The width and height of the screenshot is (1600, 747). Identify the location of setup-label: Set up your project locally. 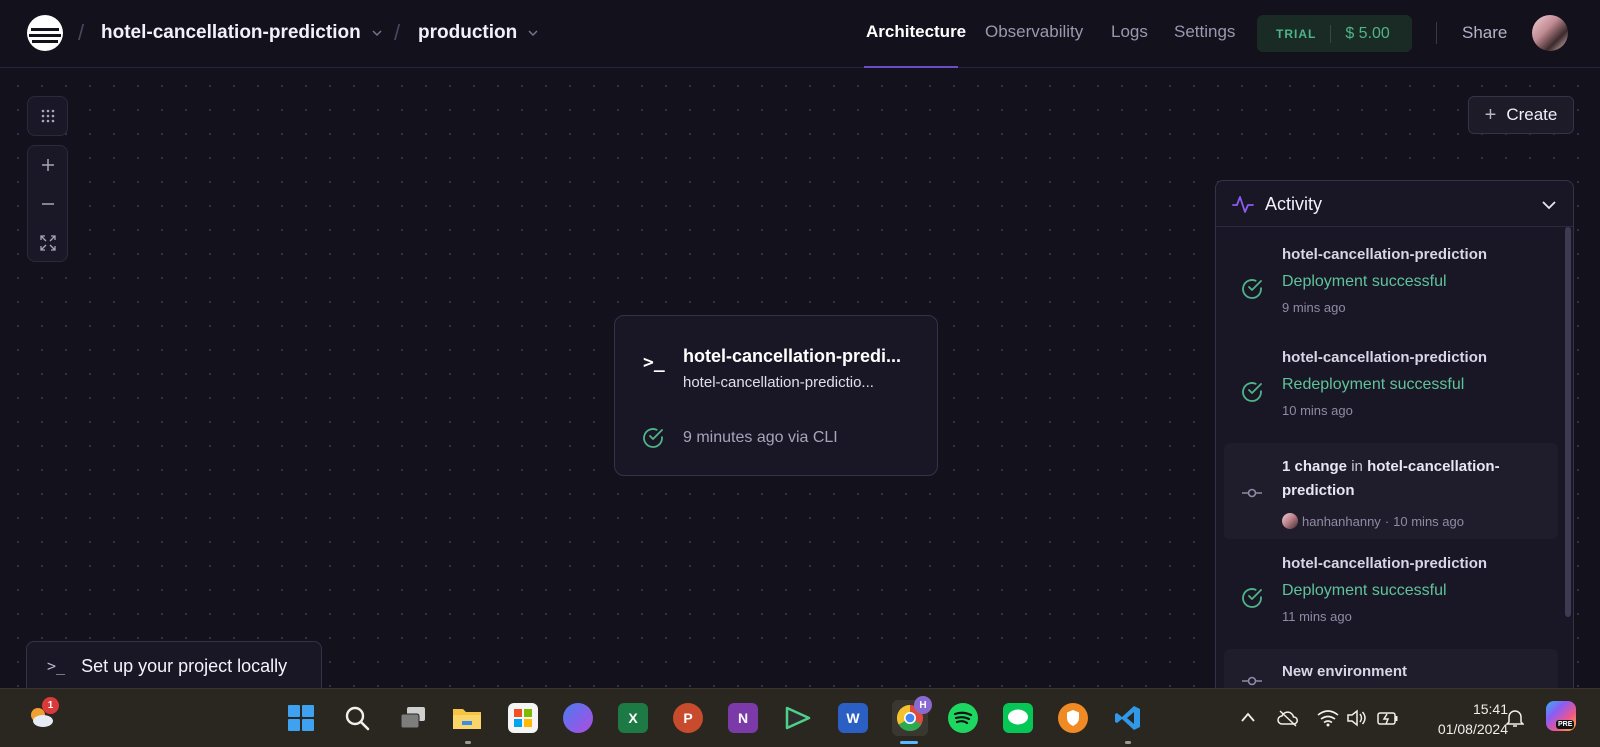
(184, 665).